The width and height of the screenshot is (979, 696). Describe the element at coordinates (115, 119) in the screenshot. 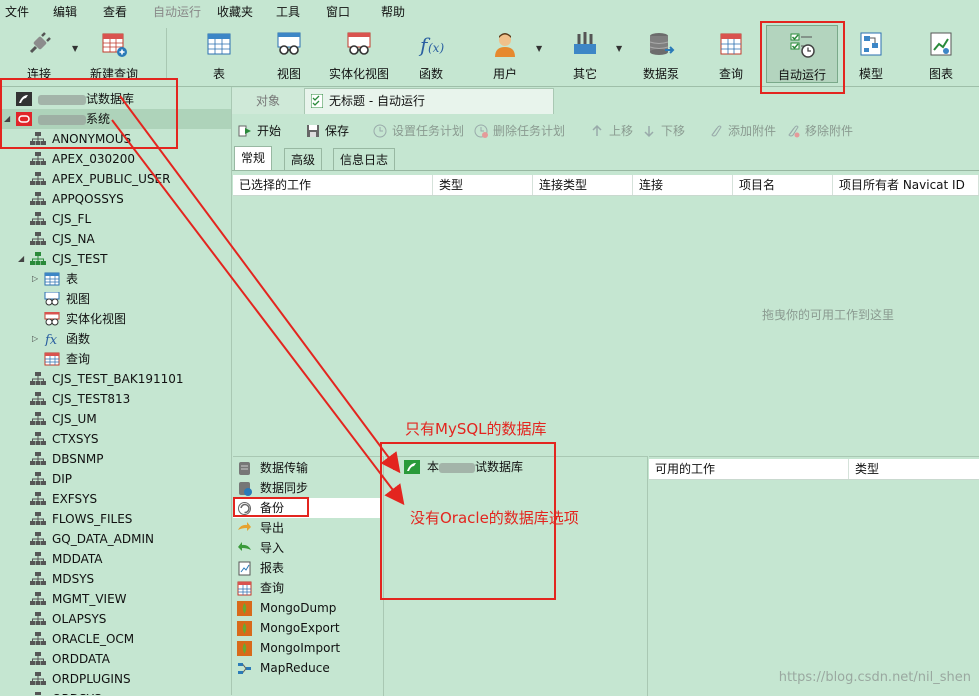

I see `tree-connection-oracle: ◢ 系统` at that location.